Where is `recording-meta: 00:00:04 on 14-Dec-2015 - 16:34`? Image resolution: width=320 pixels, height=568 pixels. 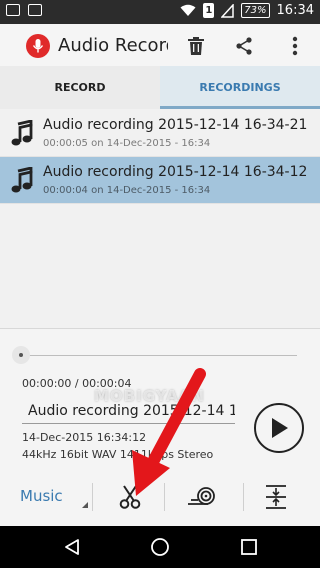
recording-meta: 00:00:04 on 14-Dec-2015 - 16:34 is located at coordinates (127, 190).